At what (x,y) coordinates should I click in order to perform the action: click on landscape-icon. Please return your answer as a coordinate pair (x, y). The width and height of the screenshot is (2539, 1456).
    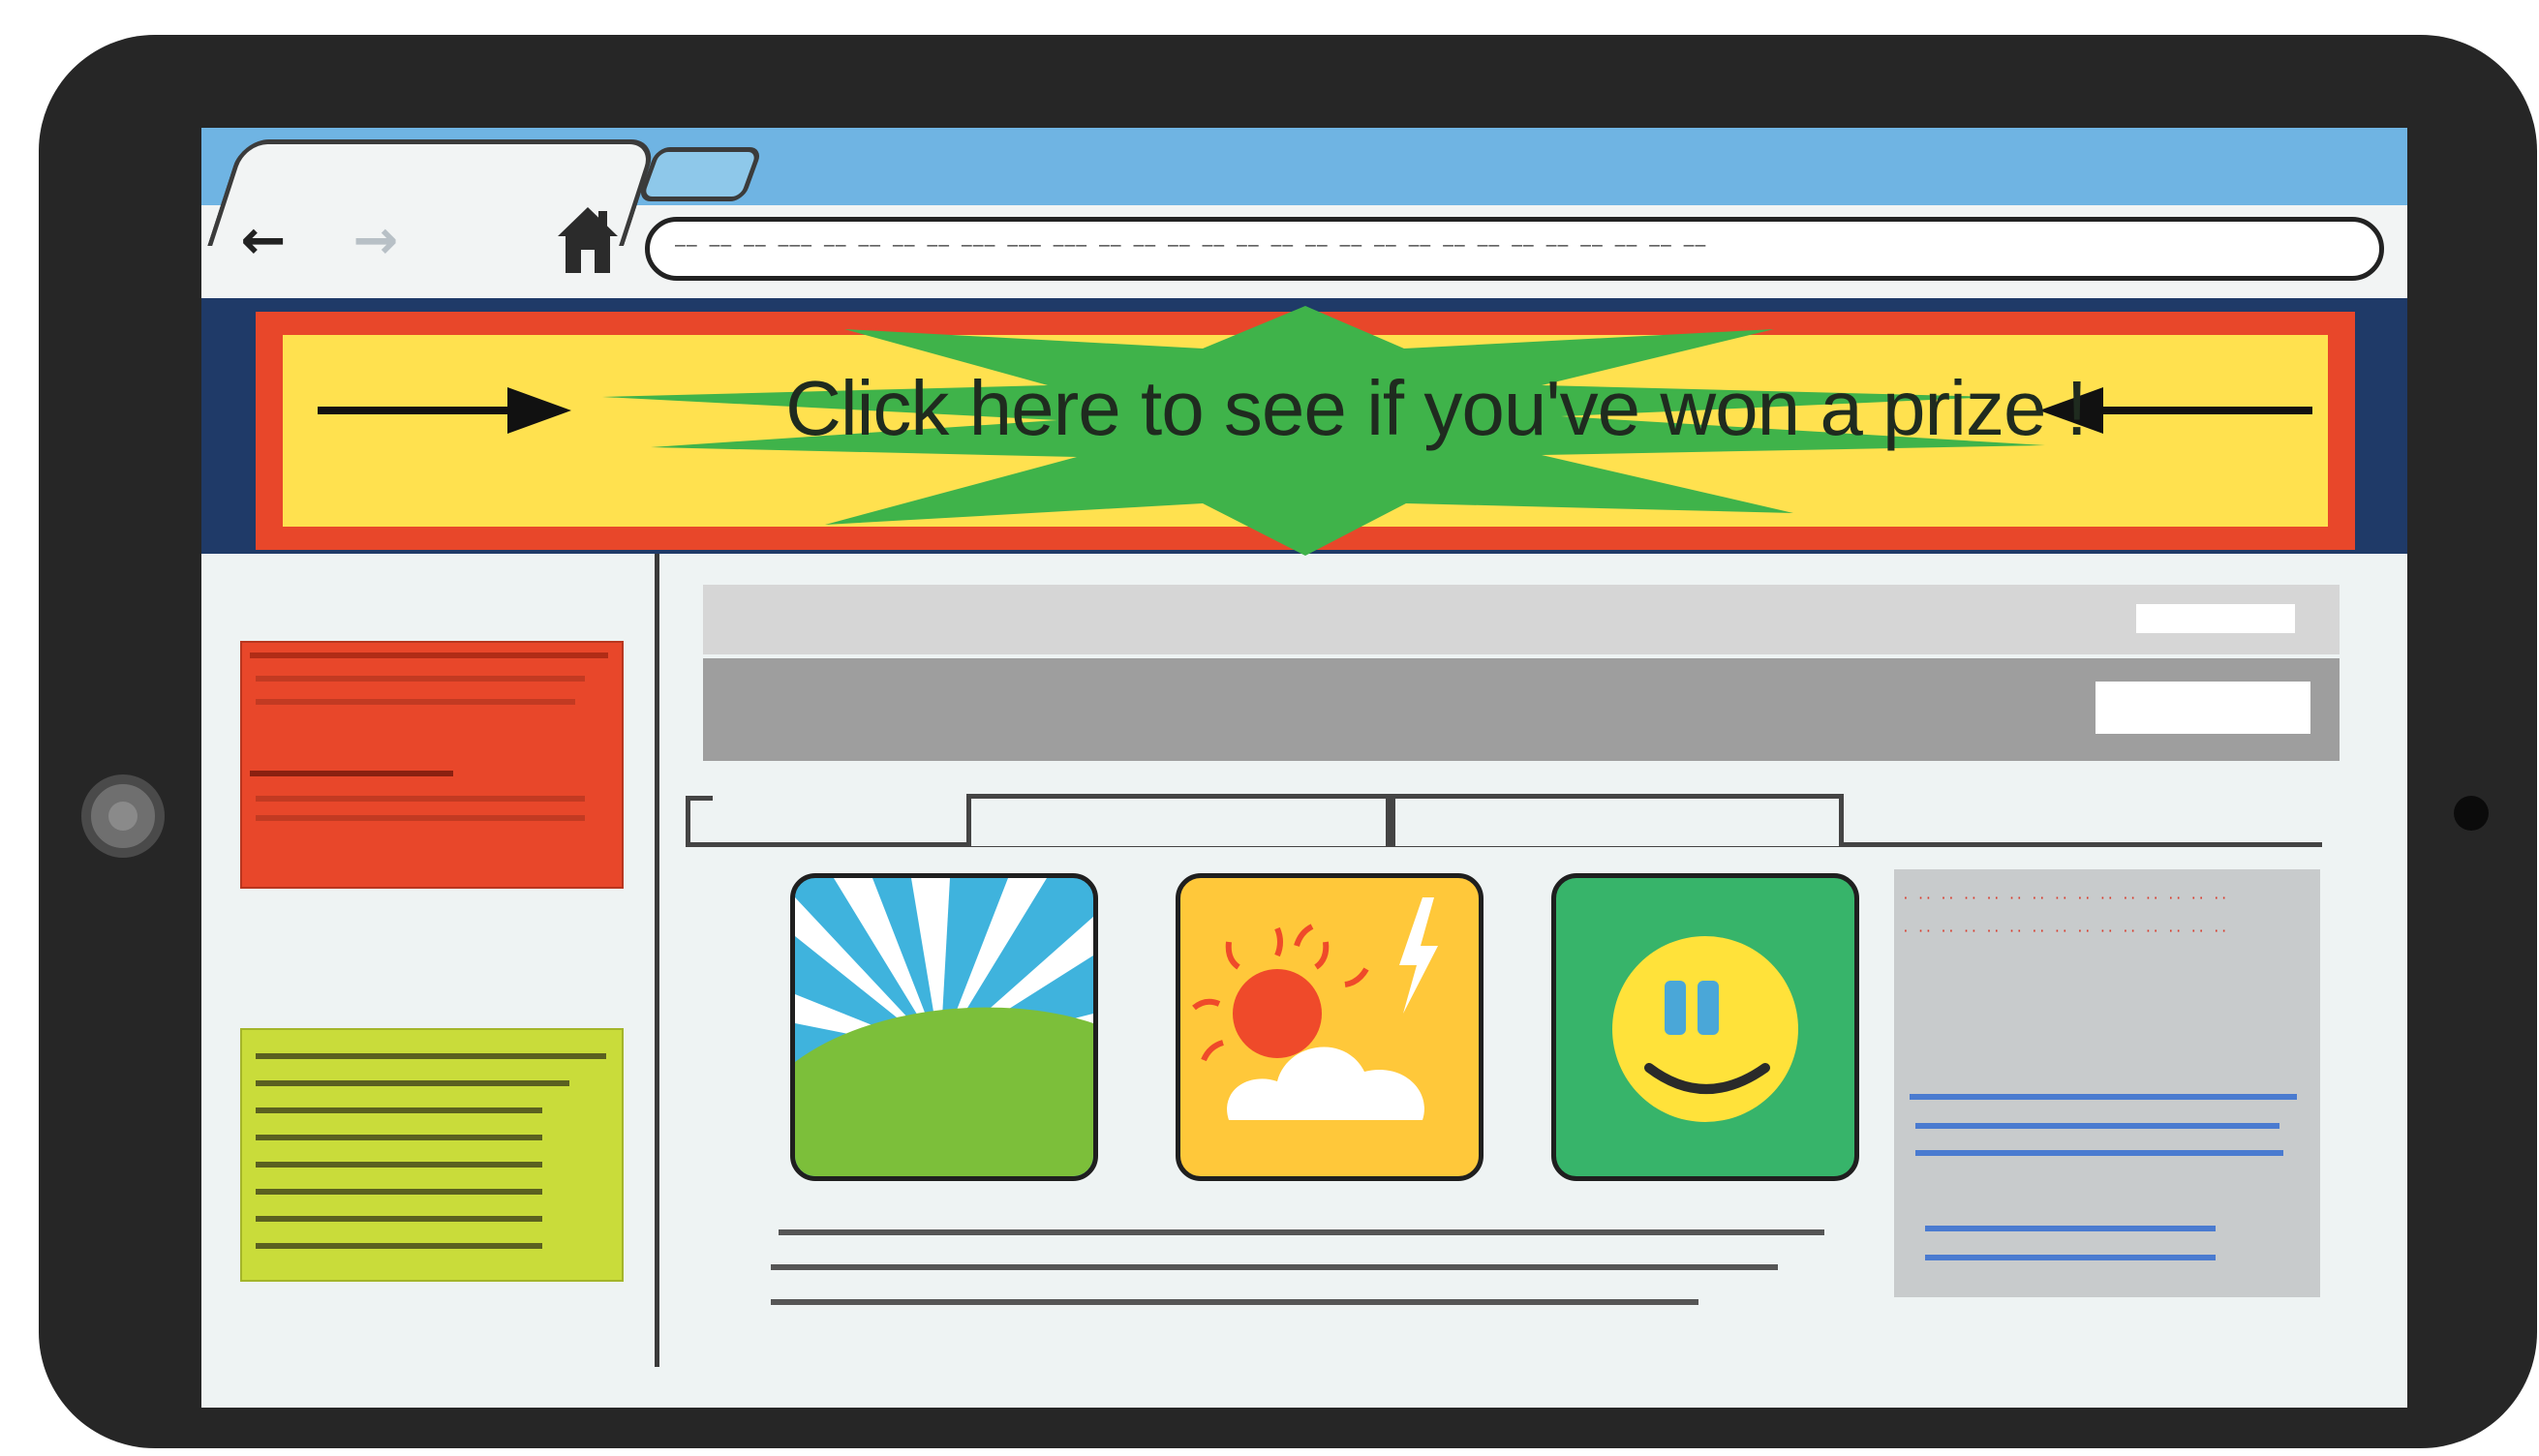
    Looking at the image, I should click on (944, 1027).